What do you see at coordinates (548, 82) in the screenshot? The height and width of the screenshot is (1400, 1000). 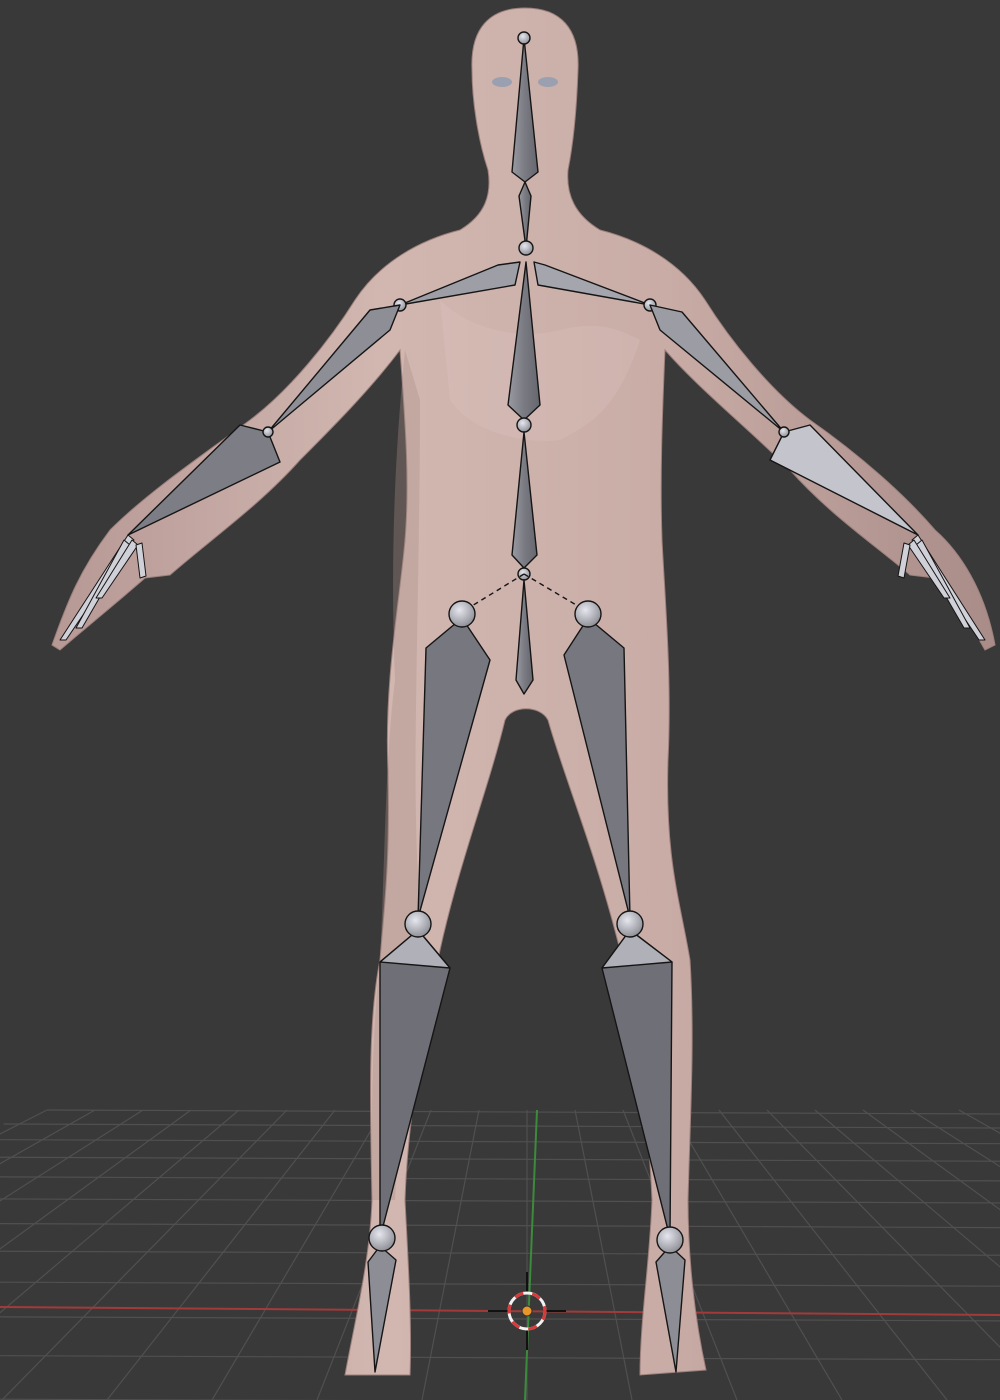 I see `eye-right` at bounding box center [548, 82].